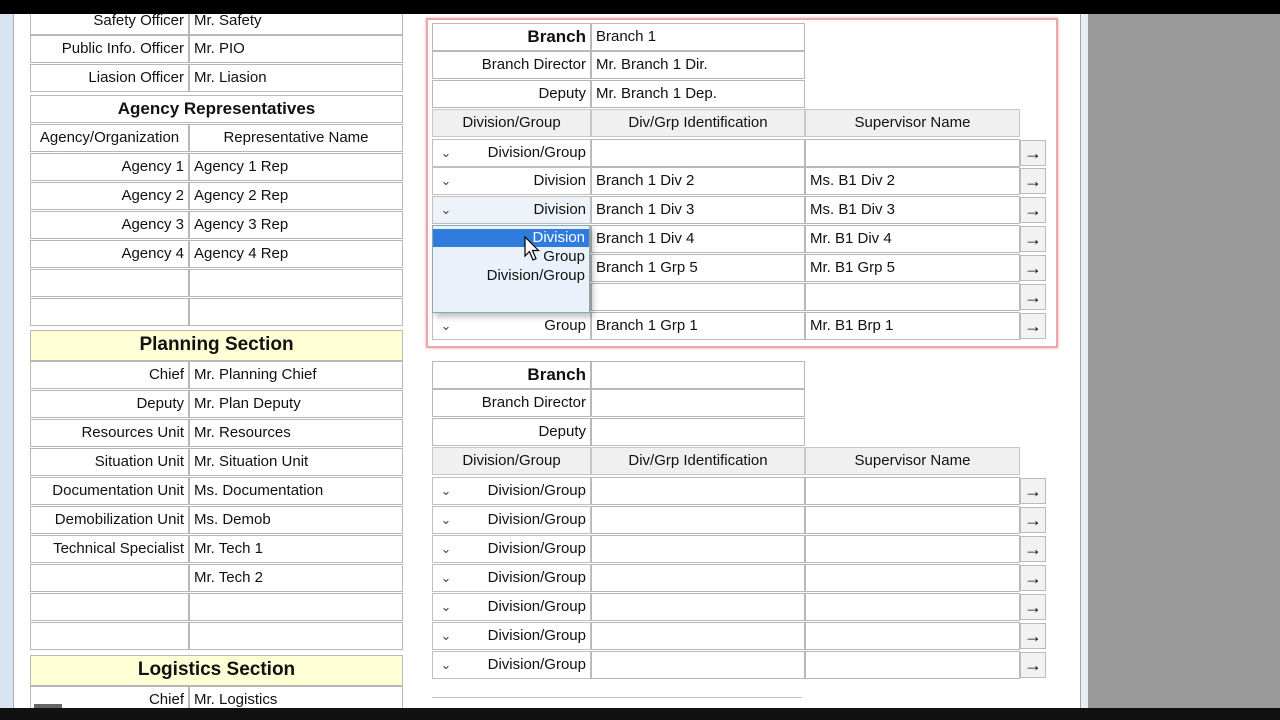 Image resolution: width=1280 pixels, height=720 pixels. I want to click on planning-chief-field: Mr. Planning Chief, so click(296, 375).